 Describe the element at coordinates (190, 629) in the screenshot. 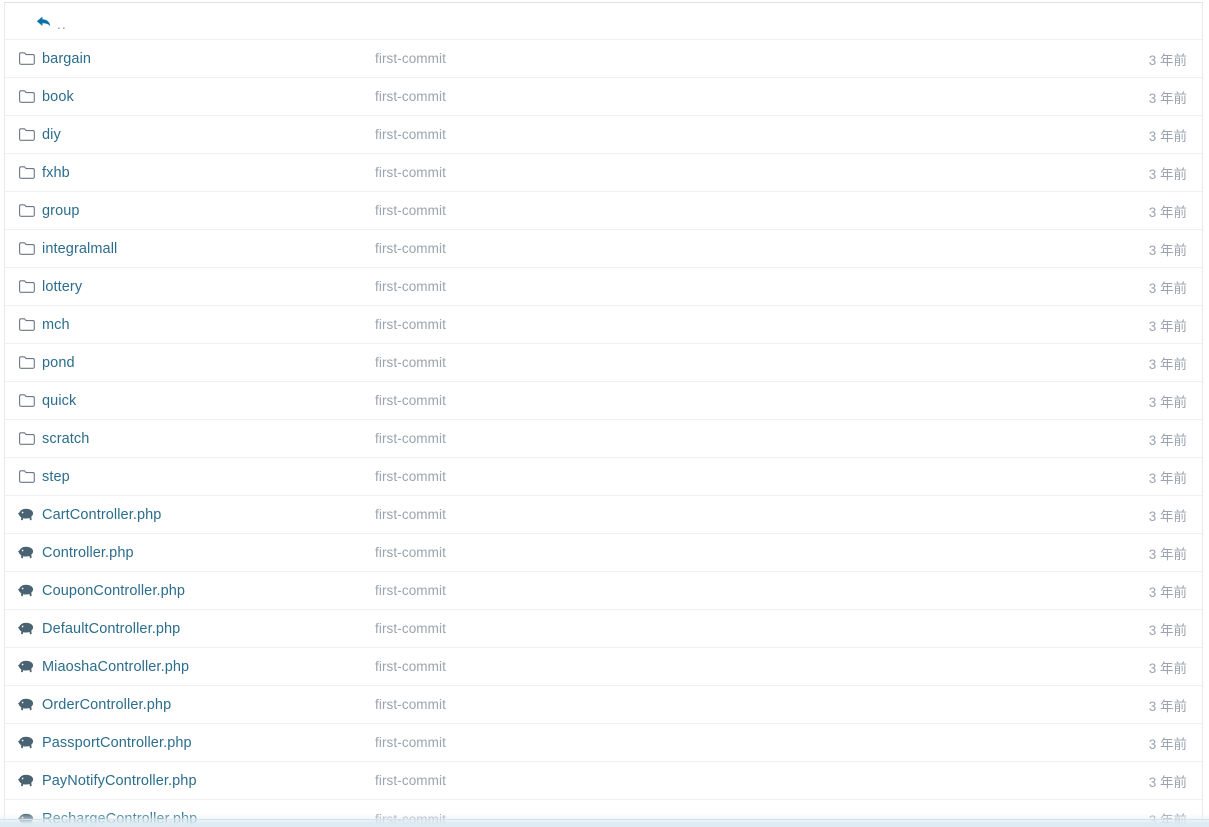

I see `row-name-cell: DefaultController.php` at that location.